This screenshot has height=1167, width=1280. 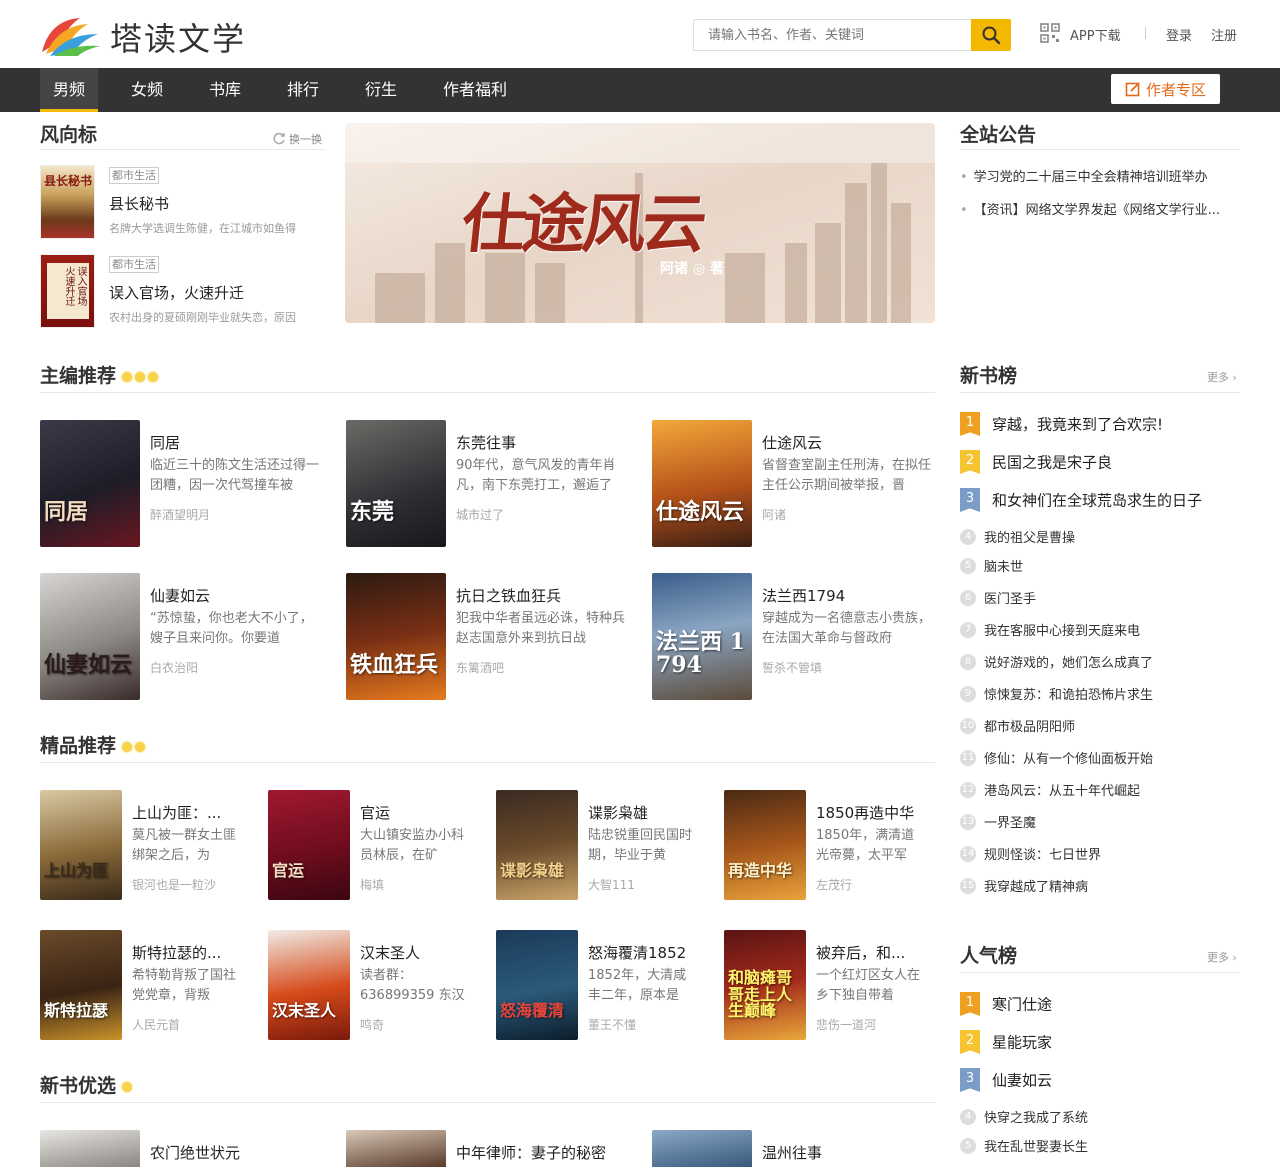 I want to click on register-link: 注册, so click(x=1224, y=34).